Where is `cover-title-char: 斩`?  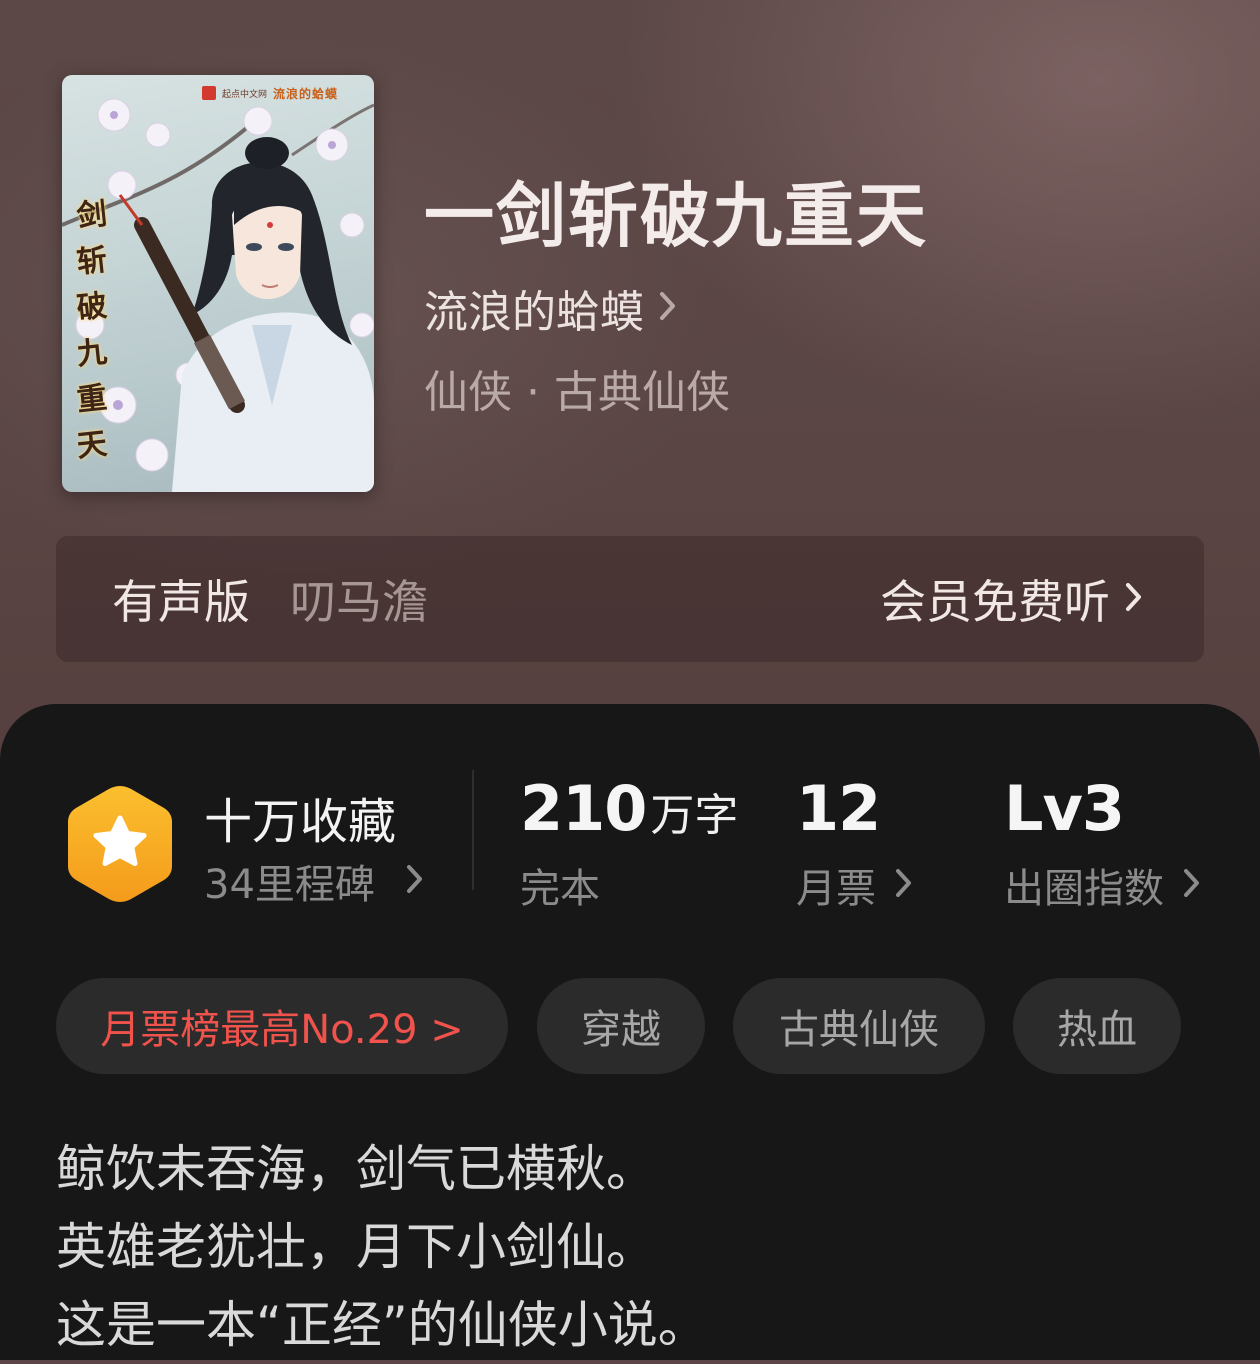 cover-title-char: 斩 is located at coordinates (92, 261).